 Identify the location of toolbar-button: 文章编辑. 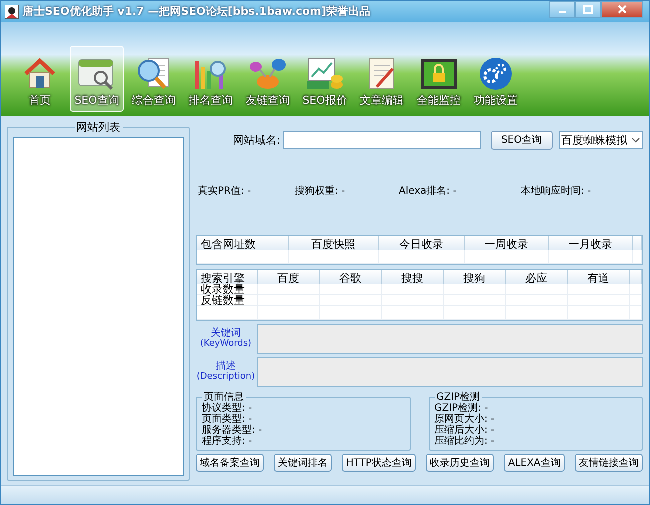
(382, 79).